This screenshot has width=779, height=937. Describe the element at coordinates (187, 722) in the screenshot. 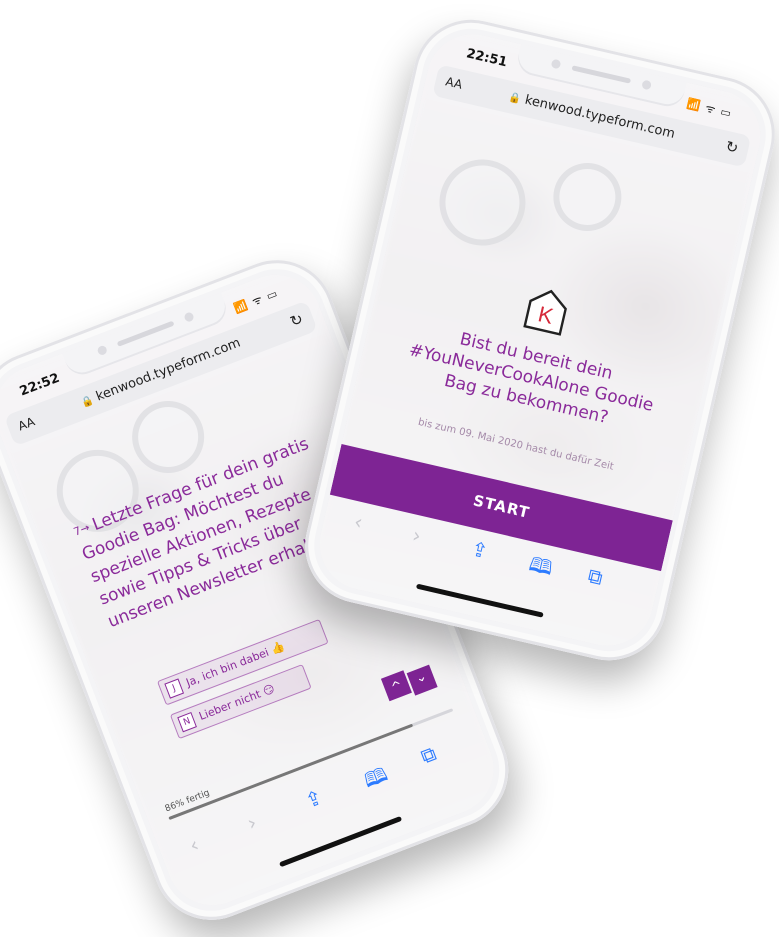

I see `choice-key: N` at that location.